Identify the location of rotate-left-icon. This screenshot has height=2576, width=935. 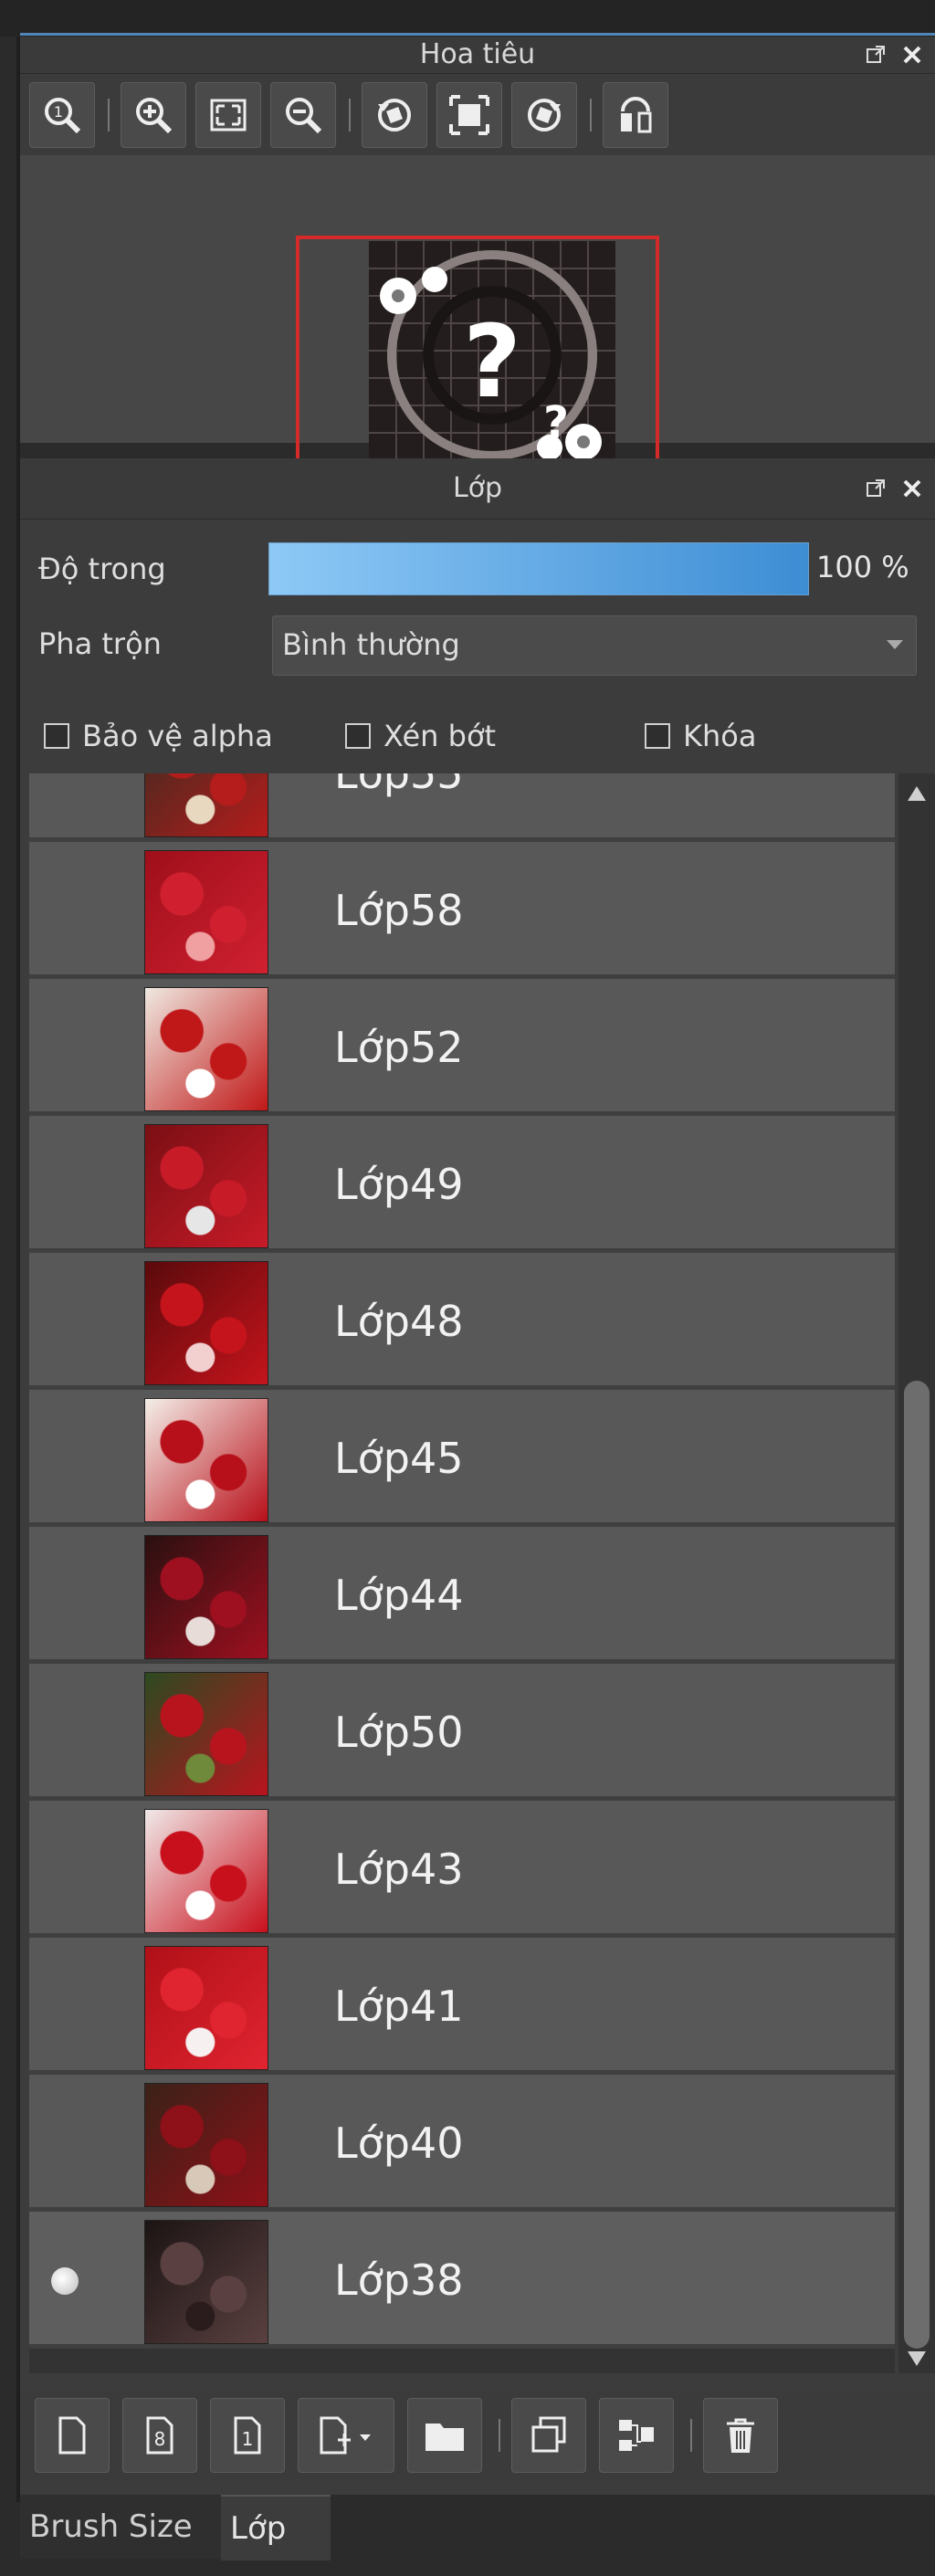
(394, 115).